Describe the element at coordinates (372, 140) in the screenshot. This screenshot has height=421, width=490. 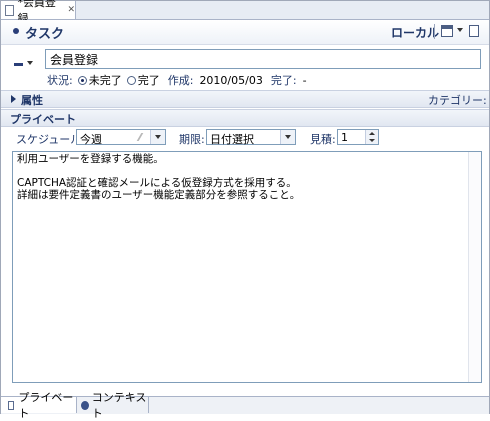
I see `spin-down-icon` at that location.